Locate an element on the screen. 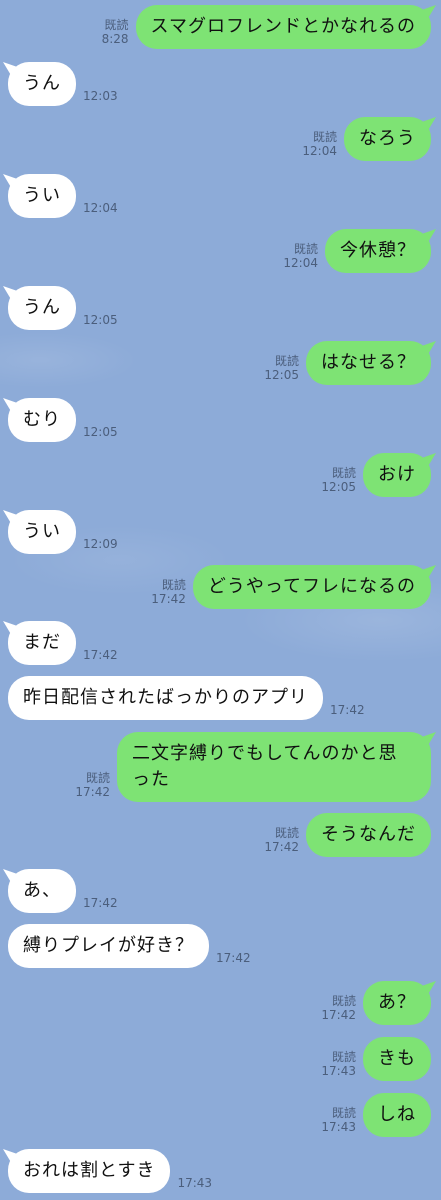 This screenshot has width=441, height=1200. sent-bubble: しね is located at coordinates (397, 1115).